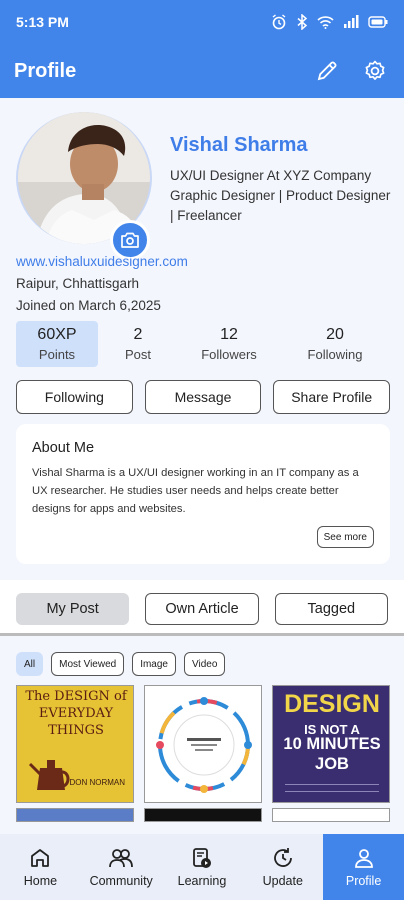 This screenshot has height=900, width=404. What do you see at coordinates (332, 704) in the screenshot?
I see `poster-headline: DESIGN` at bounding box center [332, 704].